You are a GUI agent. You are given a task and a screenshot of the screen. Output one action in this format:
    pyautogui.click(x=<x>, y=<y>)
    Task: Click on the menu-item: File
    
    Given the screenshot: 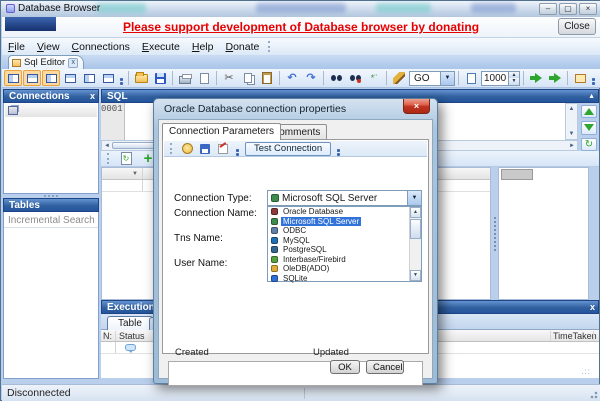 What is the action you would take?
    pyautogui.click(x=16, y=47)
    